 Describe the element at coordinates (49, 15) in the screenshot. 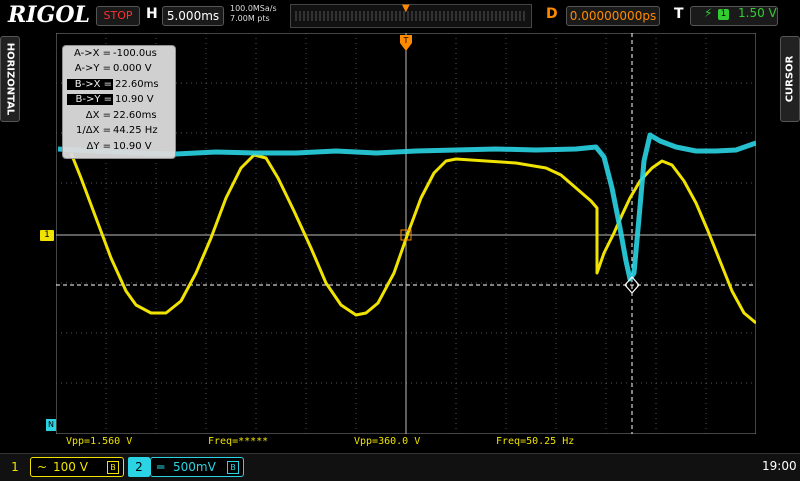

I see `brand-logo: RIGOL` at that location.